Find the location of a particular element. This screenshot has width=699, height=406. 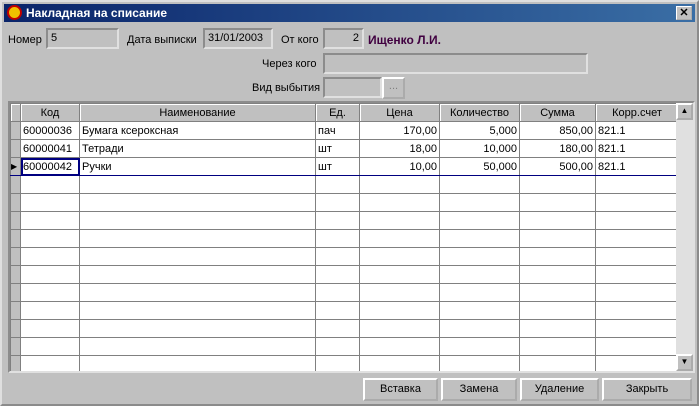

cell-unit: пач is located at coordinates (337, 130).